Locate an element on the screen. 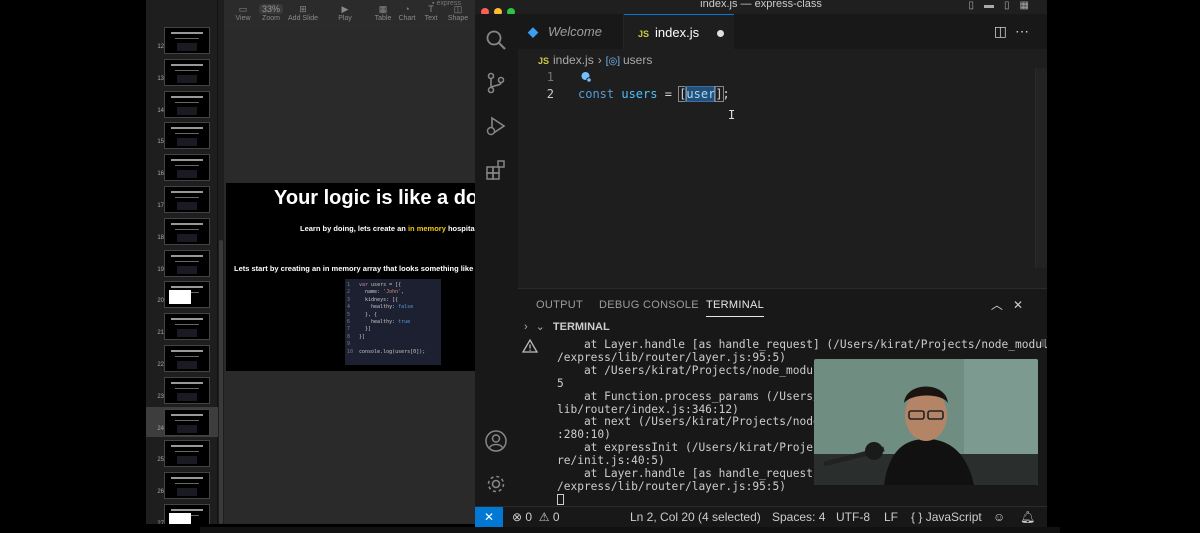 Image resolution: width=1200 pixels, height=533 pixels. tab-debug-console: DEBUG CONSOLE is located at coordinates (649, 305).